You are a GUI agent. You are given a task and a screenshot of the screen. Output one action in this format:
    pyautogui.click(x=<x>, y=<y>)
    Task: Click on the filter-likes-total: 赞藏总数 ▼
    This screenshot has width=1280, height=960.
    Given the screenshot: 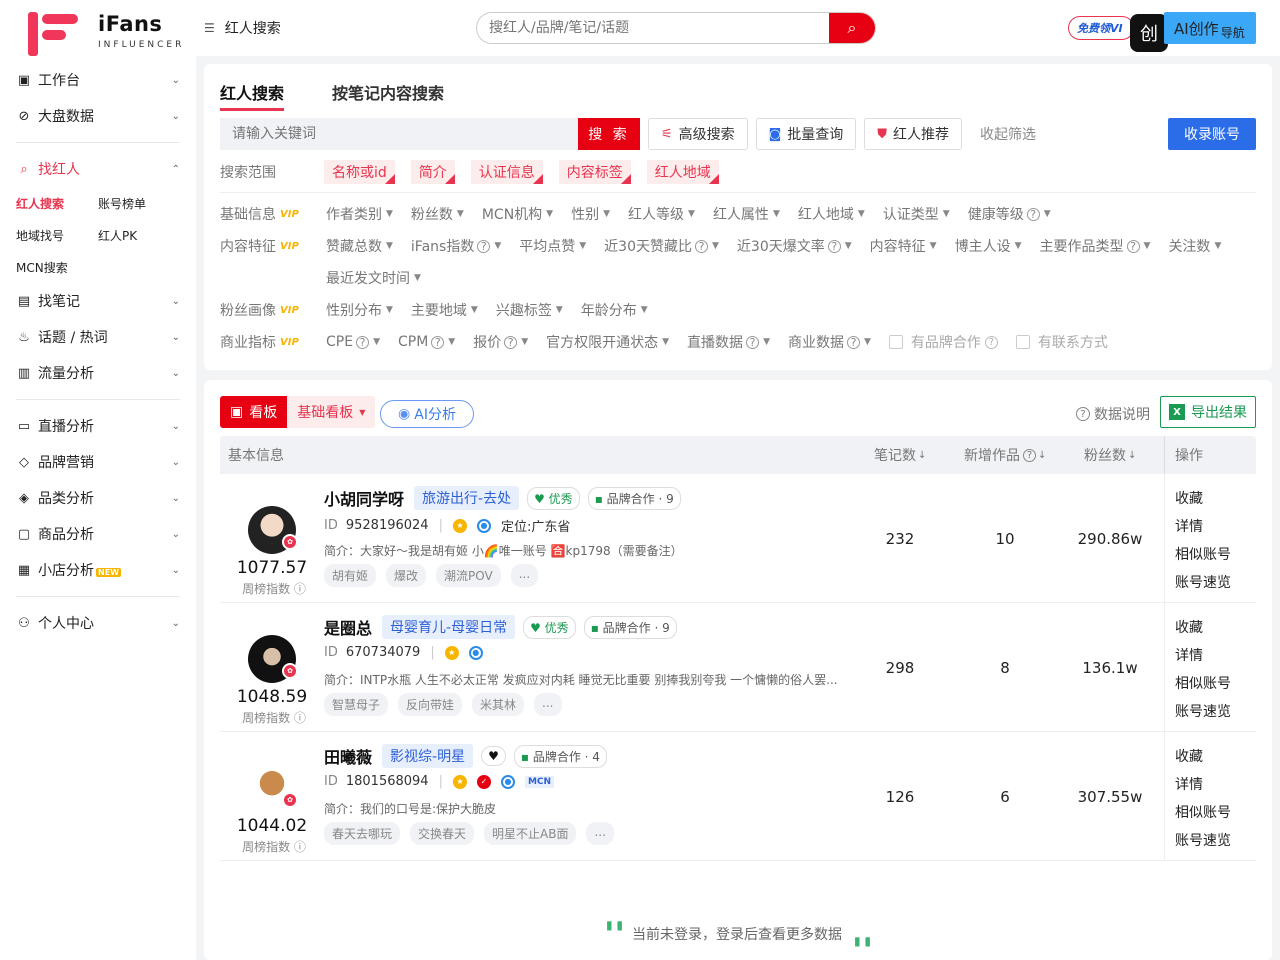 What is the action you would take?
    pyautogui.click(x=359, y=246)
    